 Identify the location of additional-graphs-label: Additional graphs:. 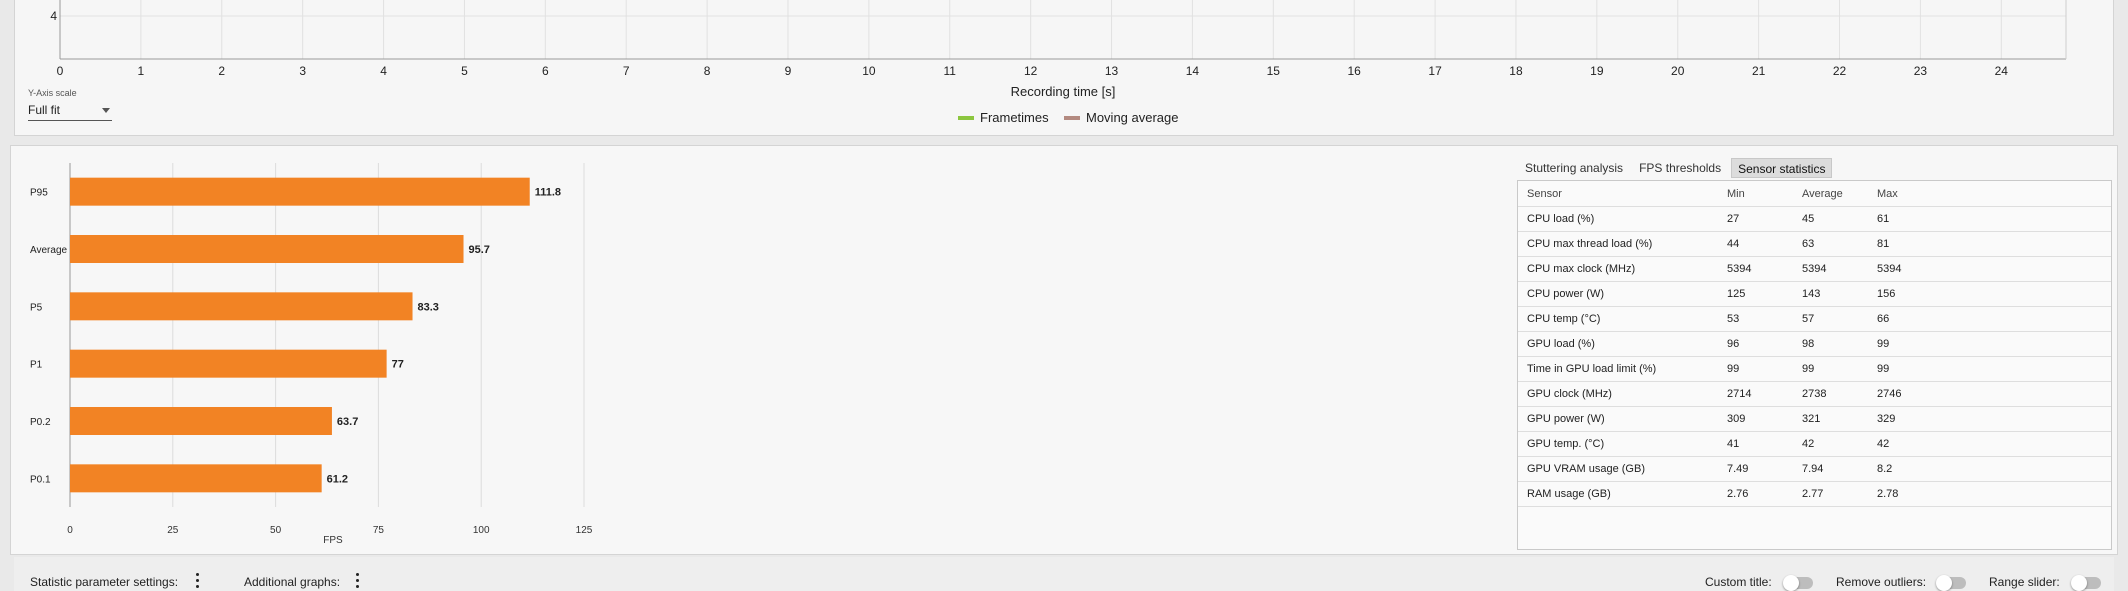
(292, 582).